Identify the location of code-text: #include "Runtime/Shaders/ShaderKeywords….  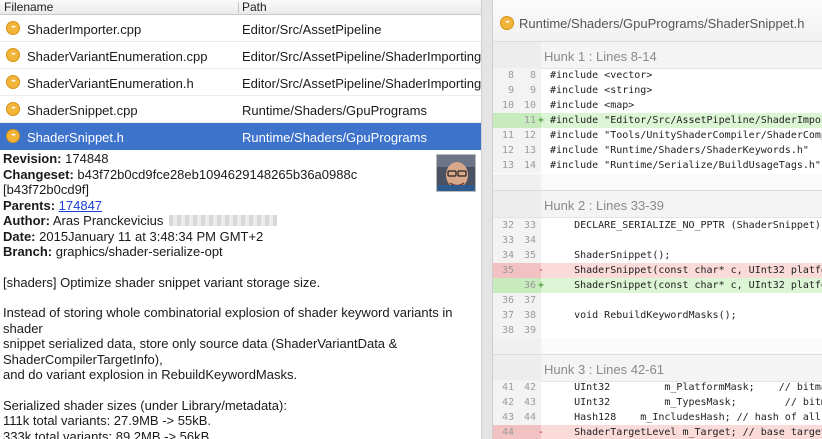
(679, 150).